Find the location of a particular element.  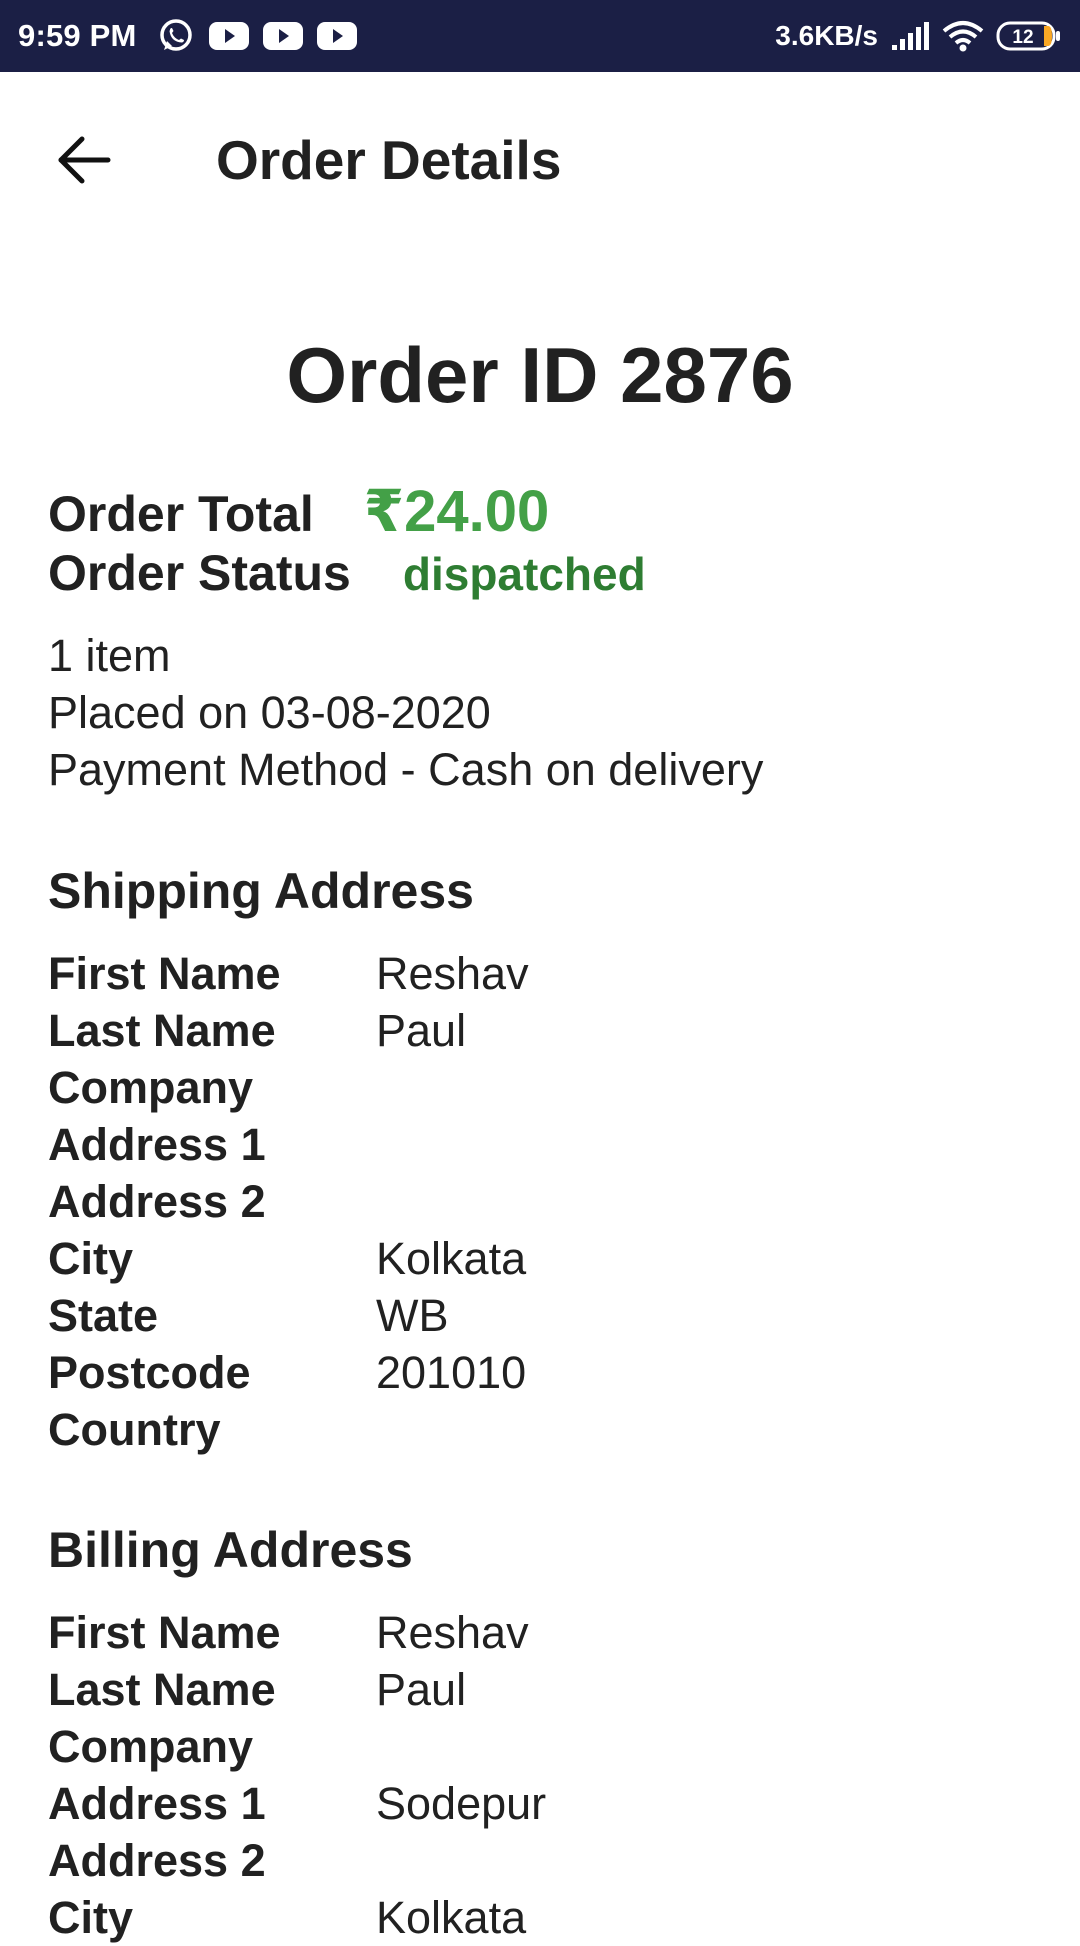

field-label: Postcode is located at coordinates (149, 1372).